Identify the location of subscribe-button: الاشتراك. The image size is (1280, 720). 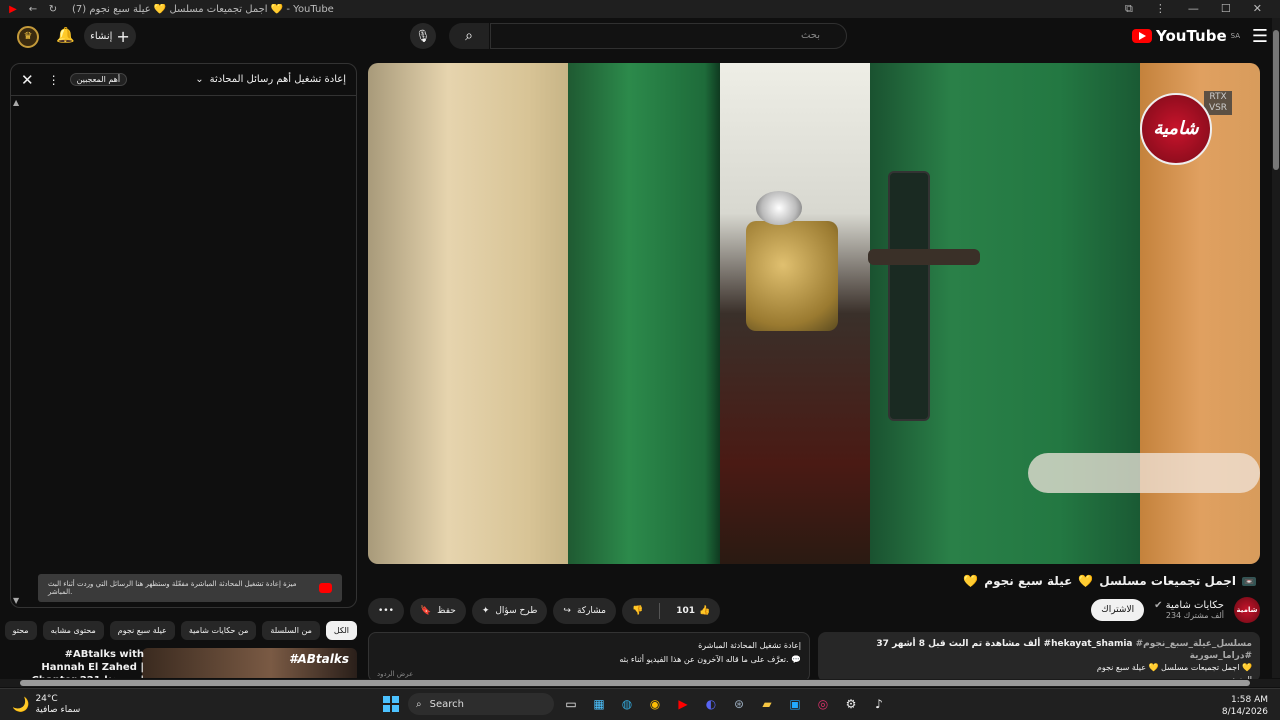
(1118, 610).